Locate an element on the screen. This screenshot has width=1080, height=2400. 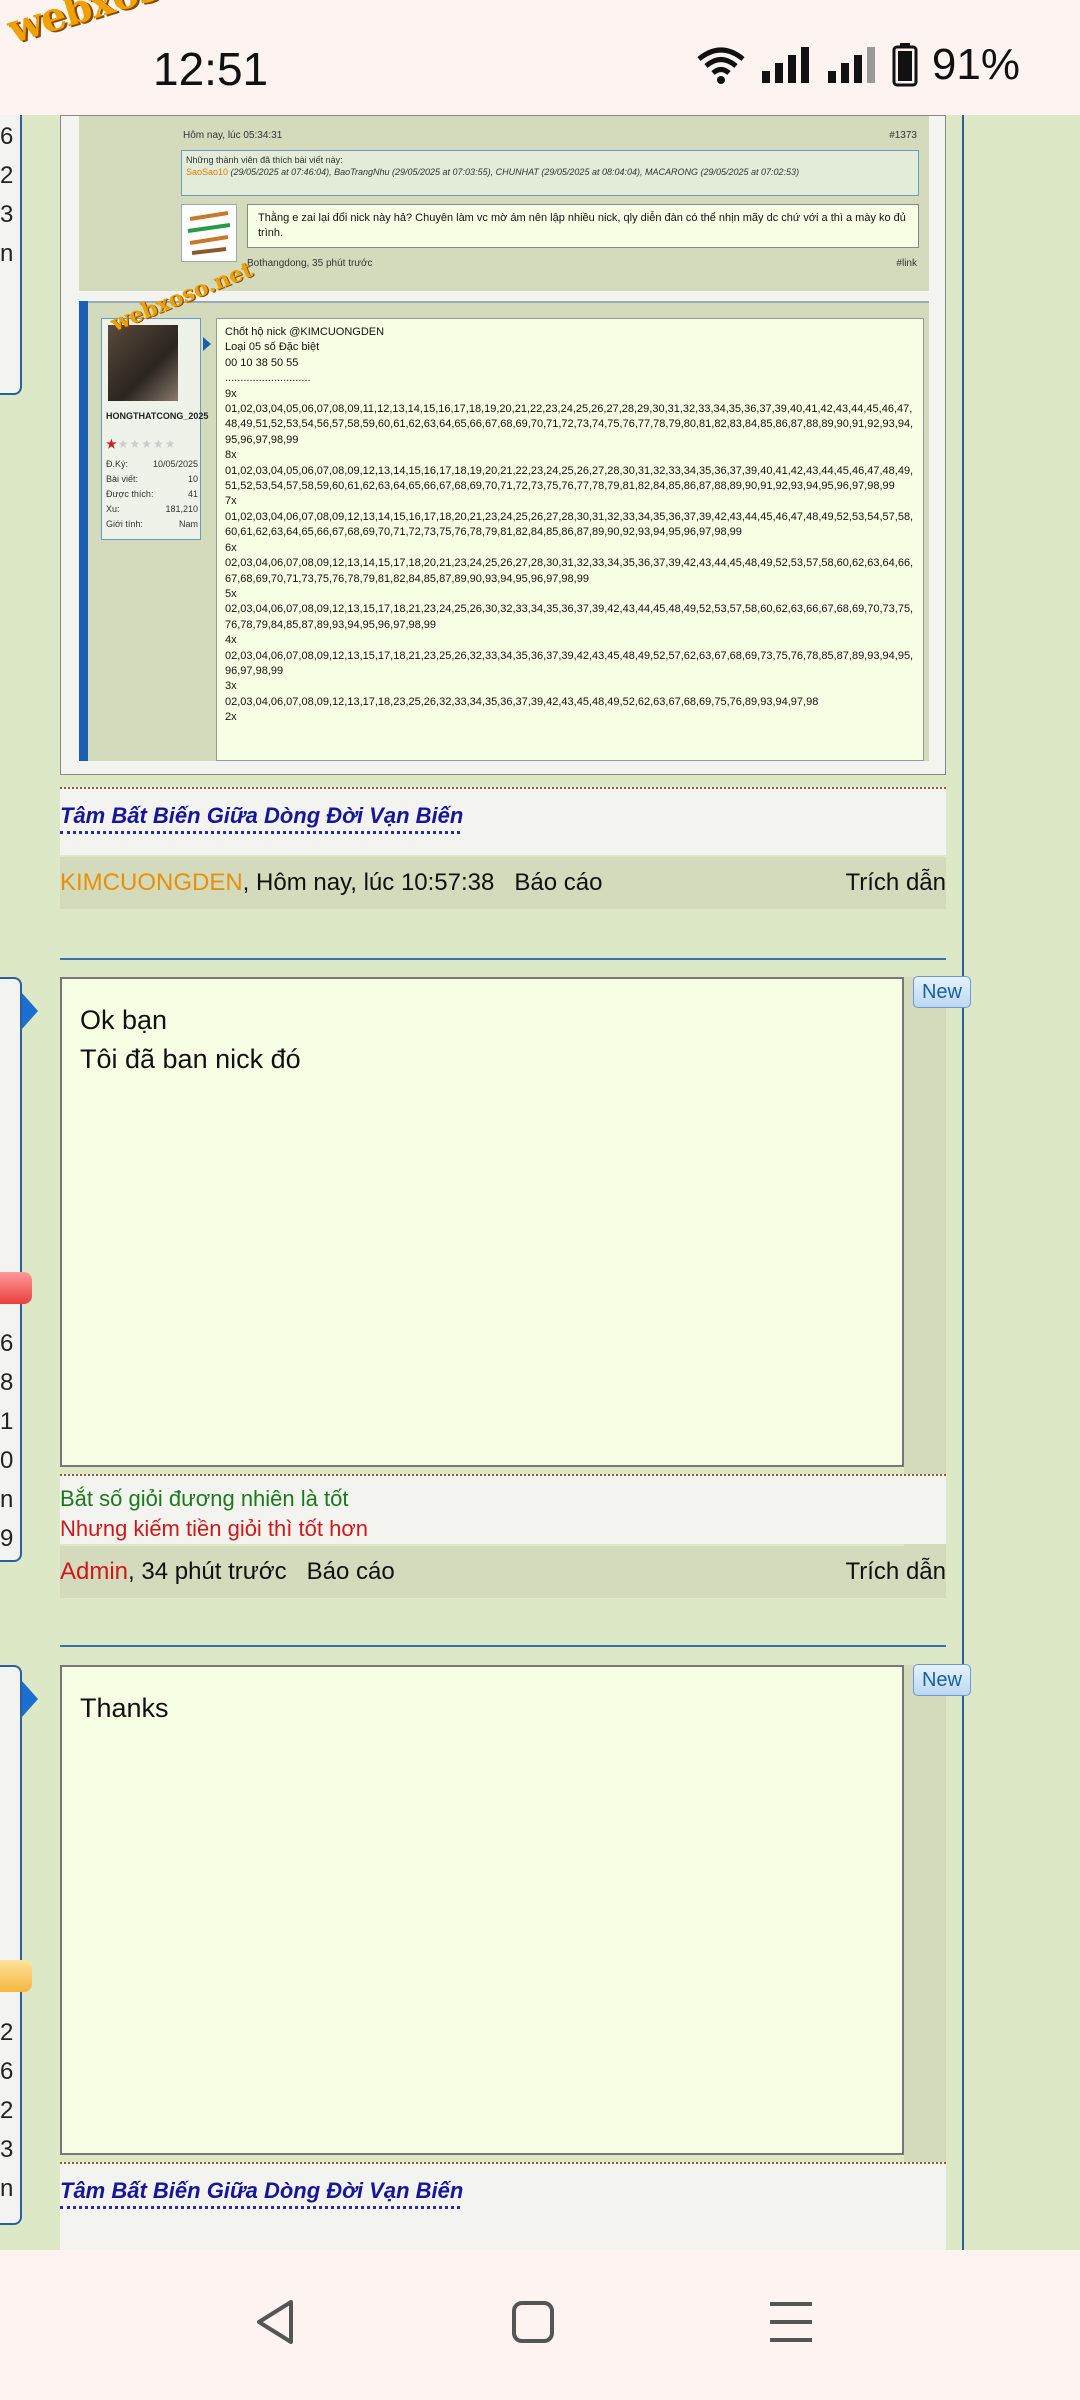
signature-line: Bắt số giỏi đương nhiên là tốt is located at coordinates (204, 1498).